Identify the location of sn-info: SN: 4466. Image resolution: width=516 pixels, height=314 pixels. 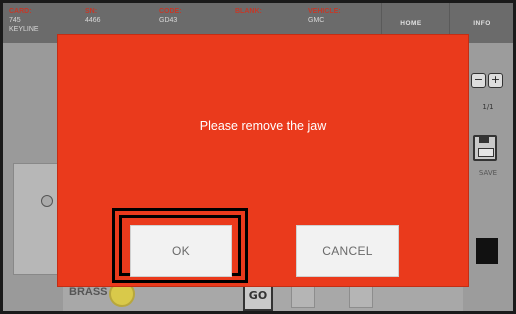
(93, 16).